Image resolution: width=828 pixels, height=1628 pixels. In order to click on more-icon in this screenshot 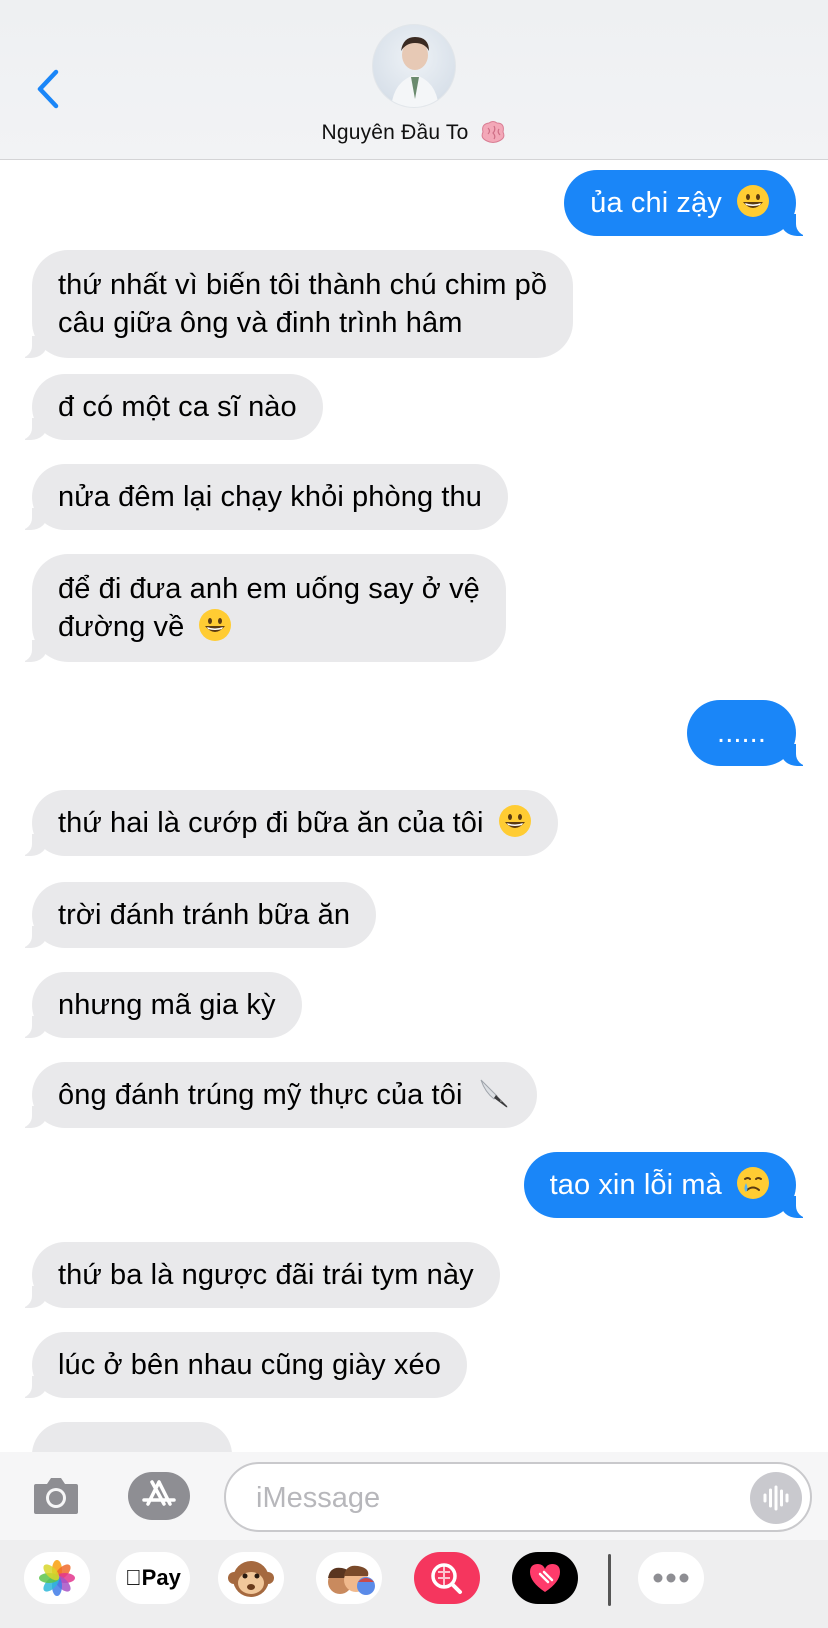, I will do `click(671, 1578)`.